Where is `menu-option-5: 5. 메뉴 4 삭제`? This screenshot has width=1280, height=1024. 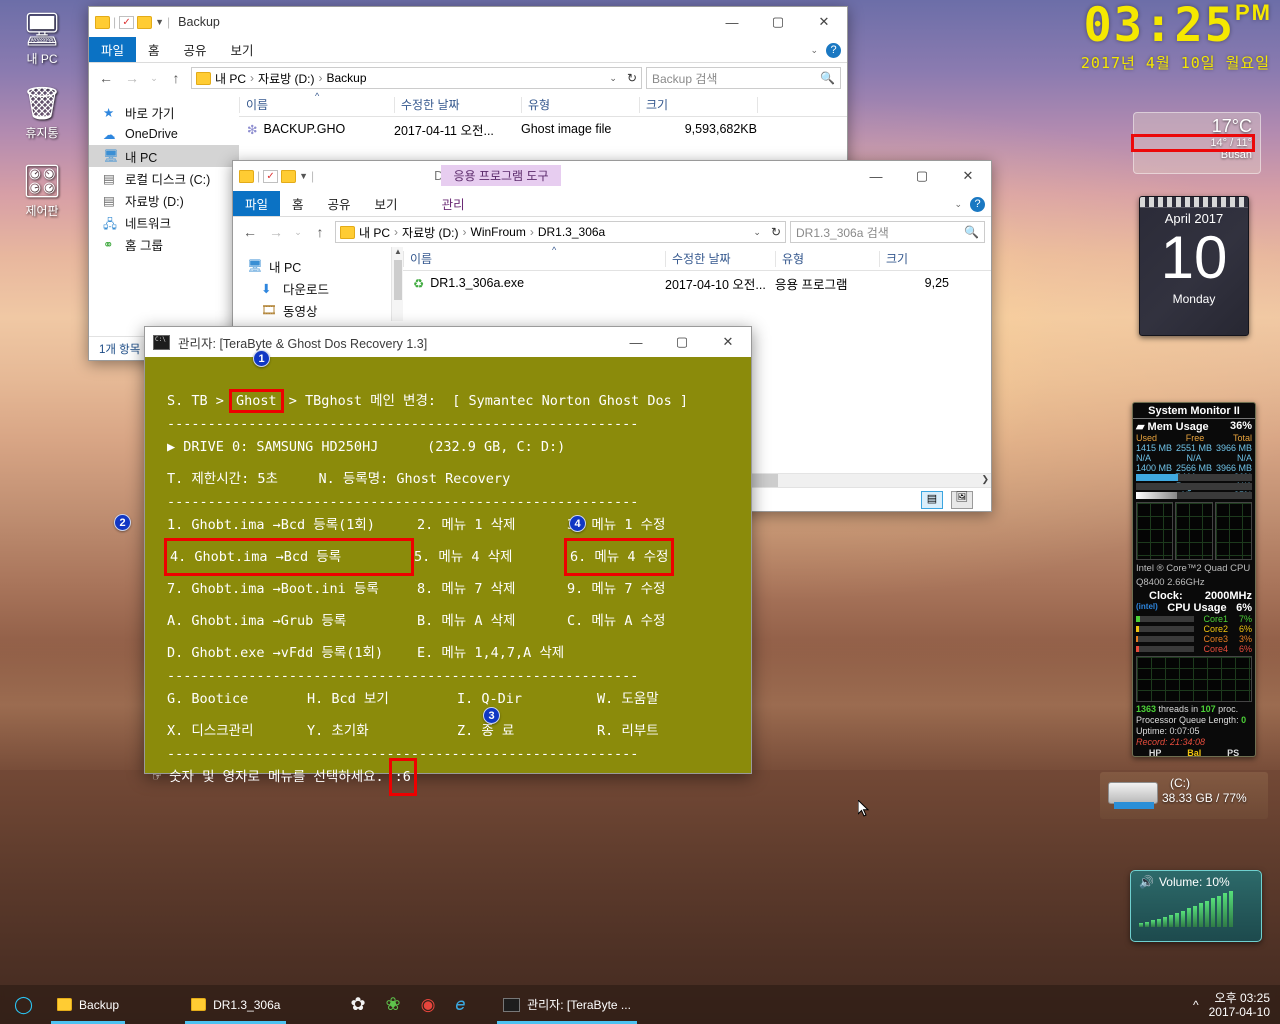
menu-option-5: 5. 메뉴 4 삭제 is located at coordinates (489, 557).